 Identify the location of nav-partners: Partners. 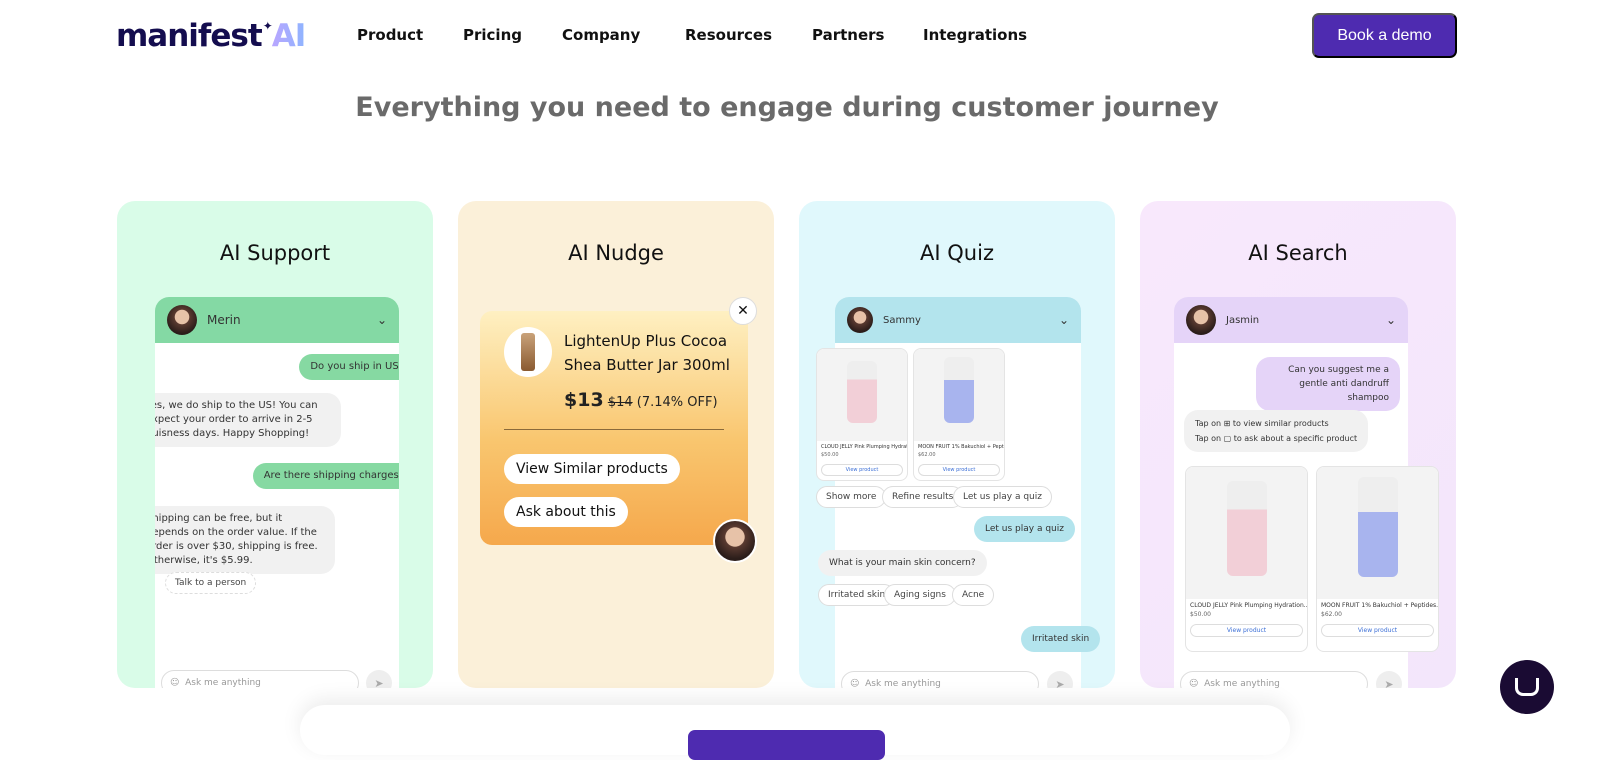
(848, 35).